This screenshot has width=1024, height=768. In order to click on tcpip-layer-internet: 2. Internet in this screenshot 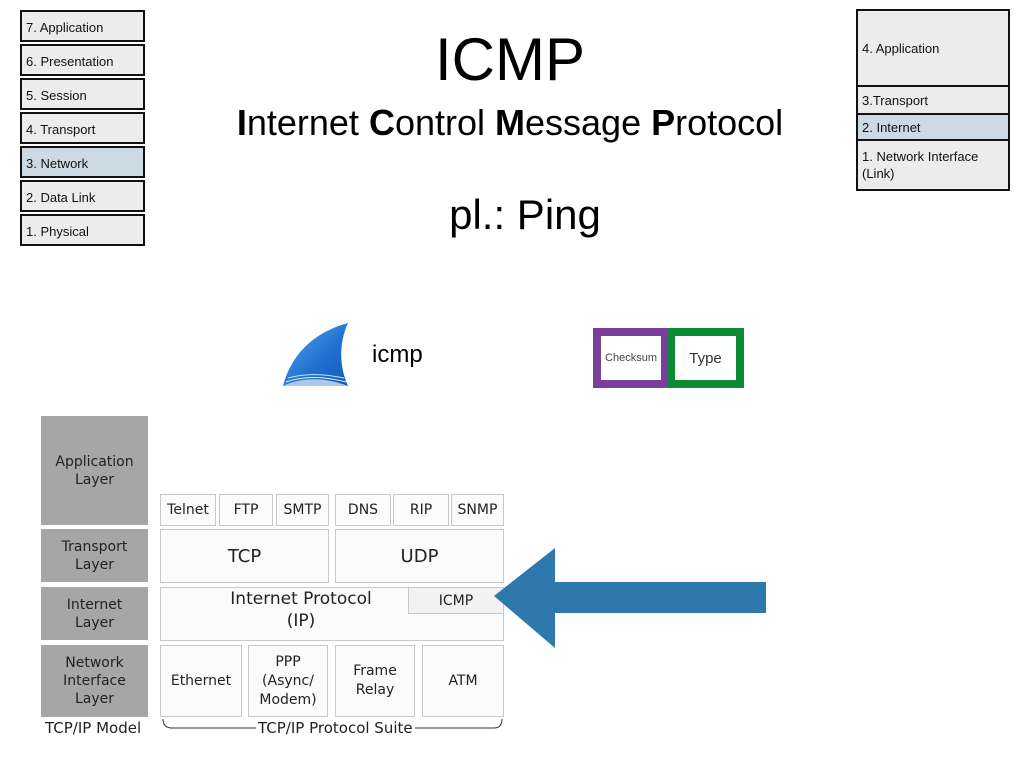, I will do `click(933, 127)`.